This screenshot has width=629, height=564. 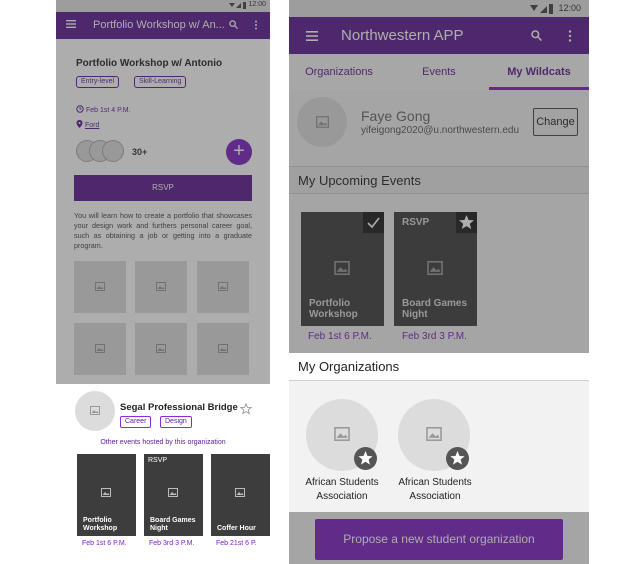 What do you see at coordinates (239, 152) in the screenshot?
I see `add-fab-button: +` at bounding box center [239, 152].